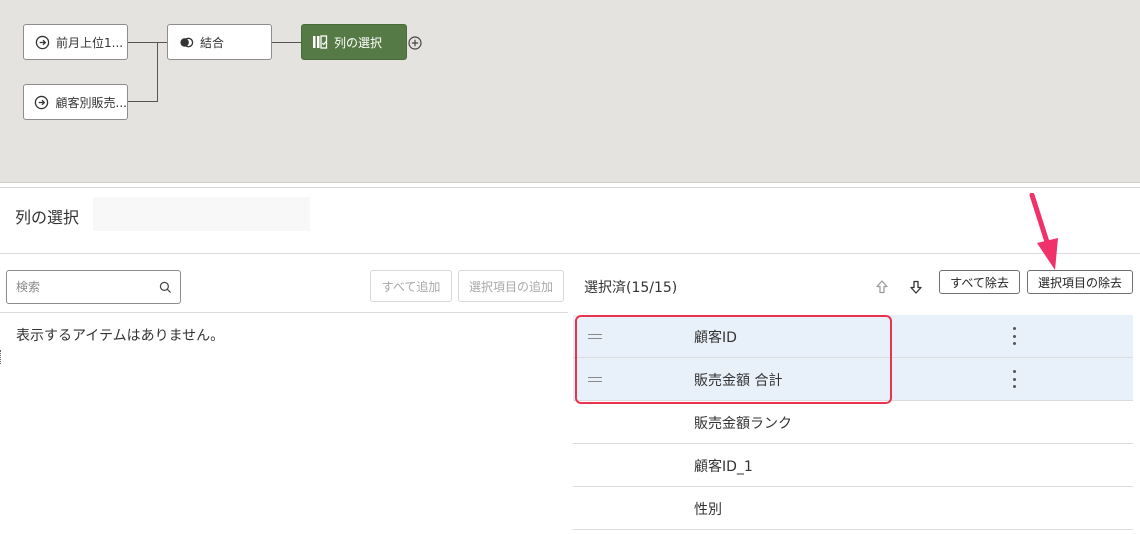  What do you see at coordinates (120, 336) in the screenshot?
I see `empty-list-message: 表示するアイテムはありません。` at bounding box center [120, 336].